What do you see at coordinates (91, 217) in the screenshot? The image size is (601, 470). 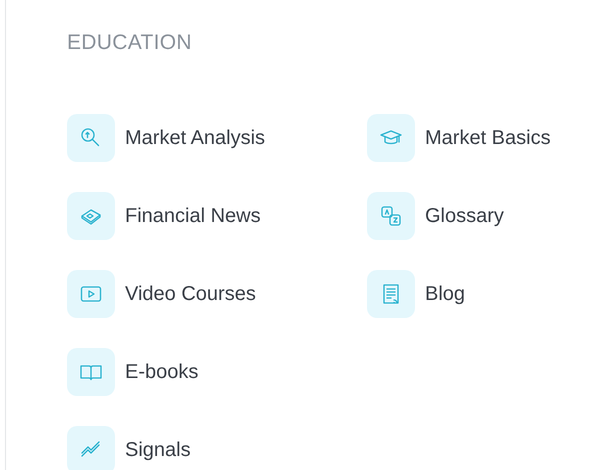 I see `newspaper-icon` at bounding box center [91, 217].